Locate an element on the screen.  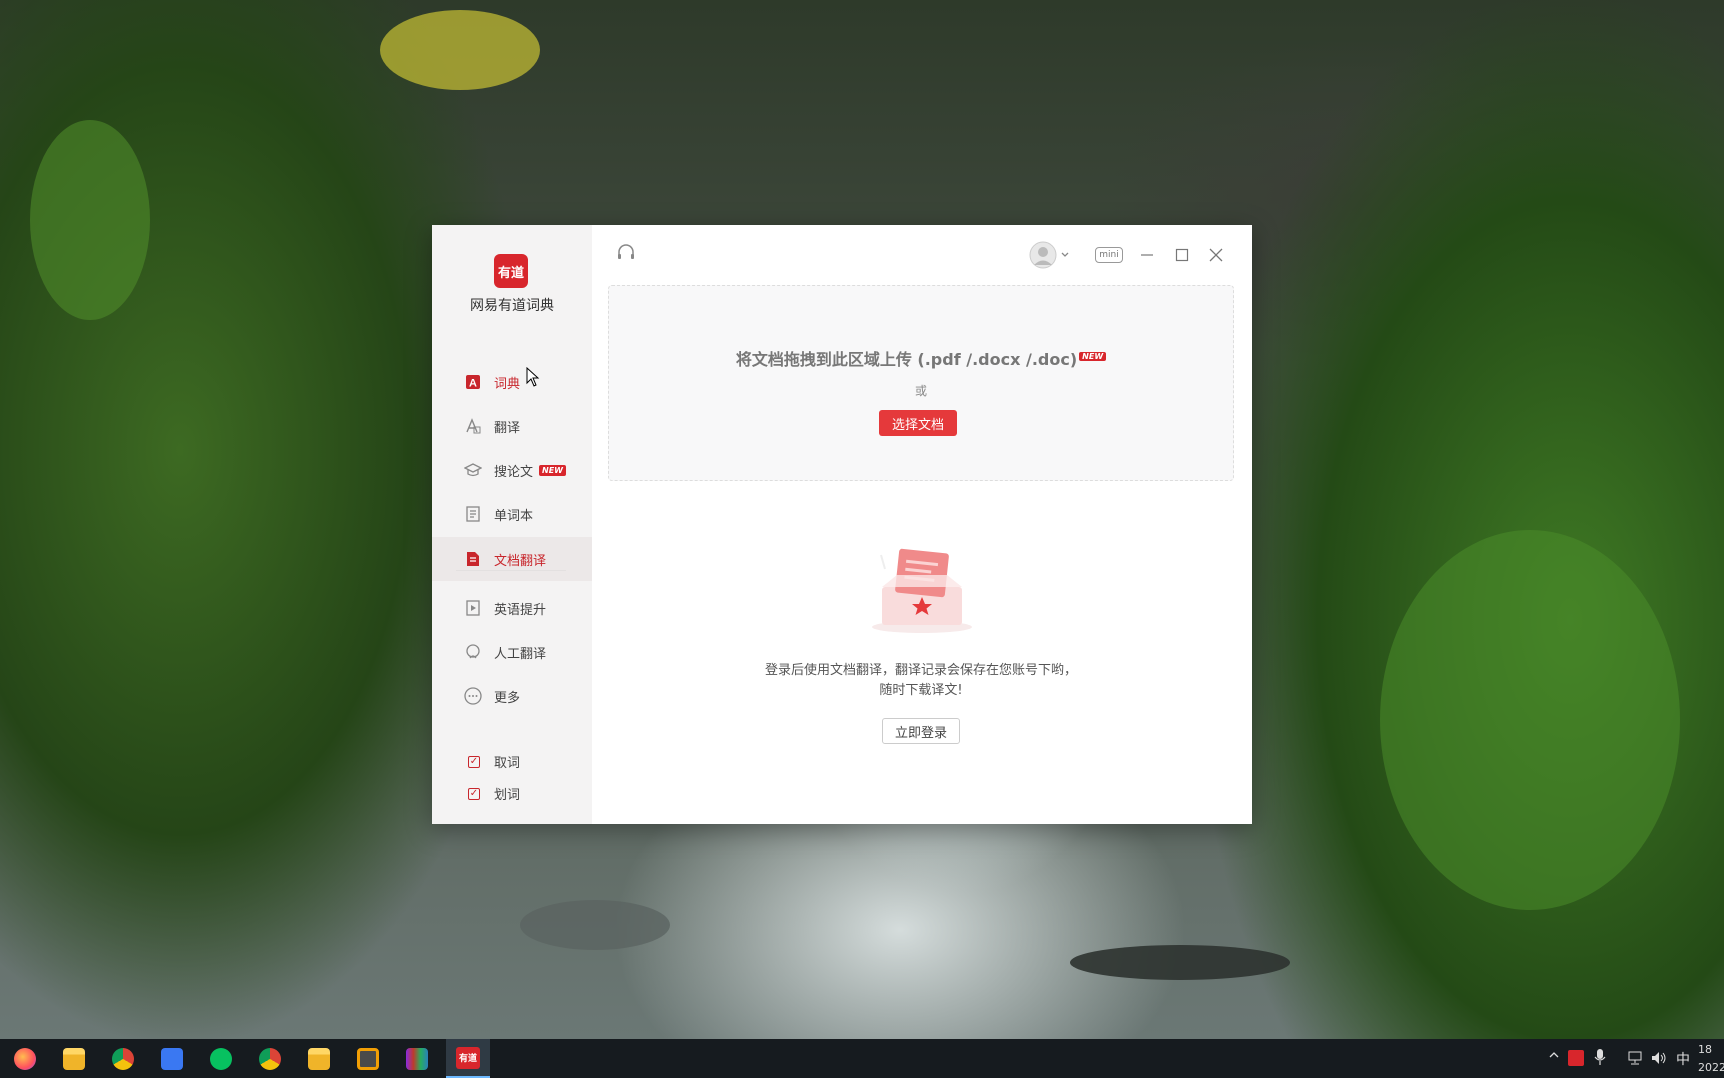
wordbook-icon is located at coordinates (473, 514).